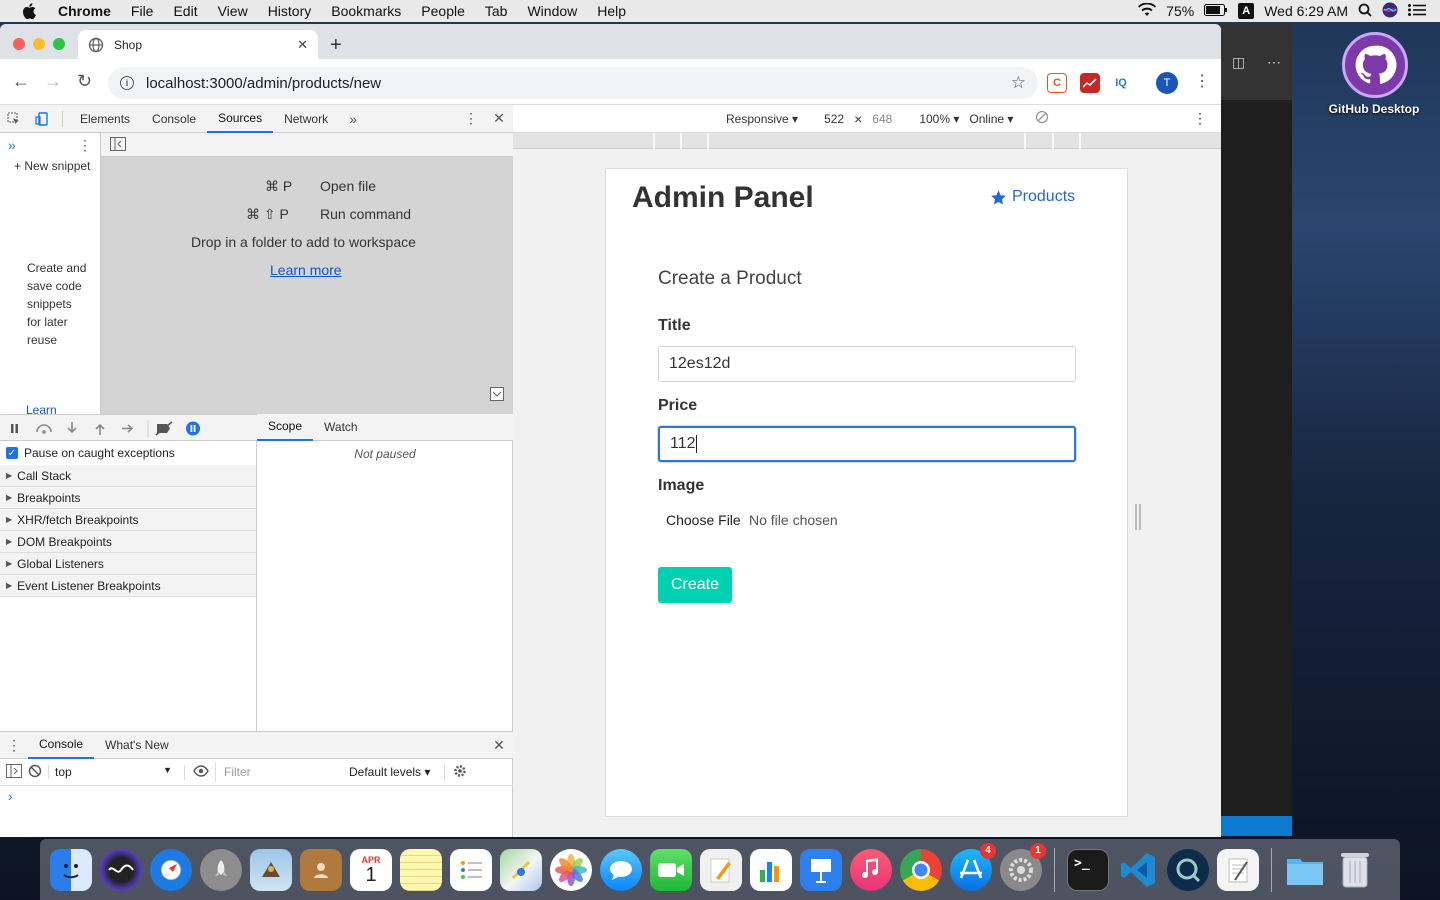  I want to click on menu-view: View, so click(233, 11).